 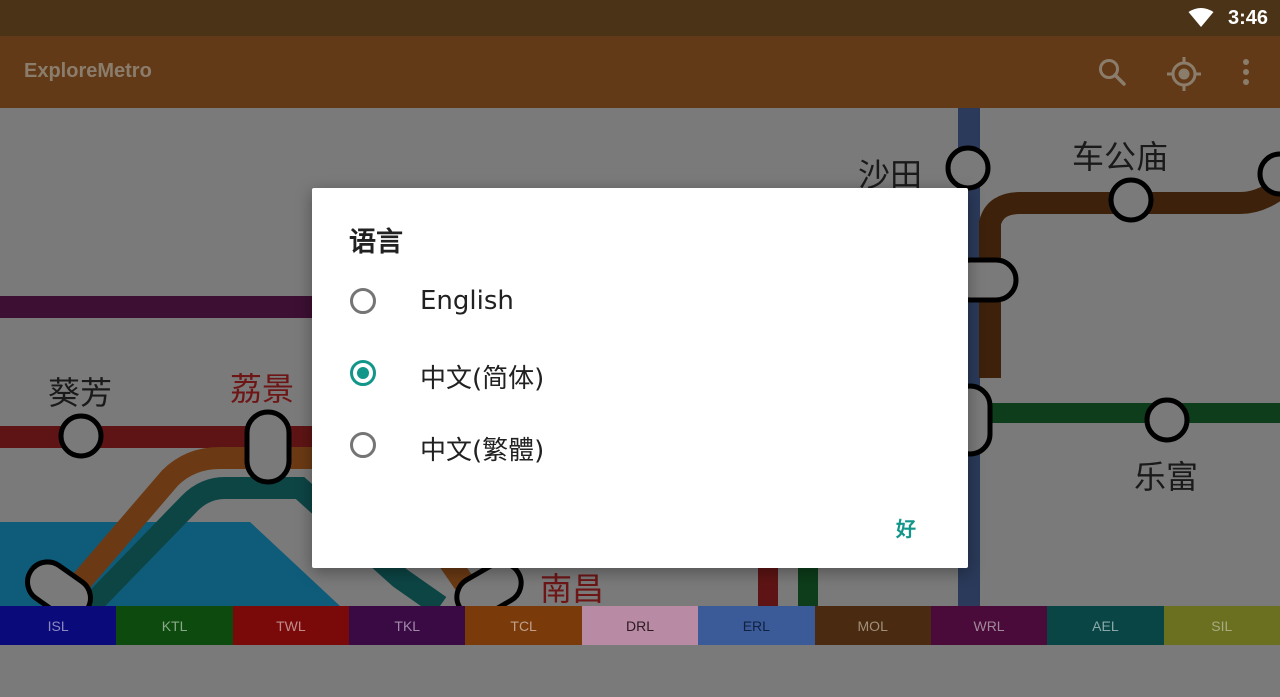 I want to click on dialog-title: 语言, so click(x=376, y=242).